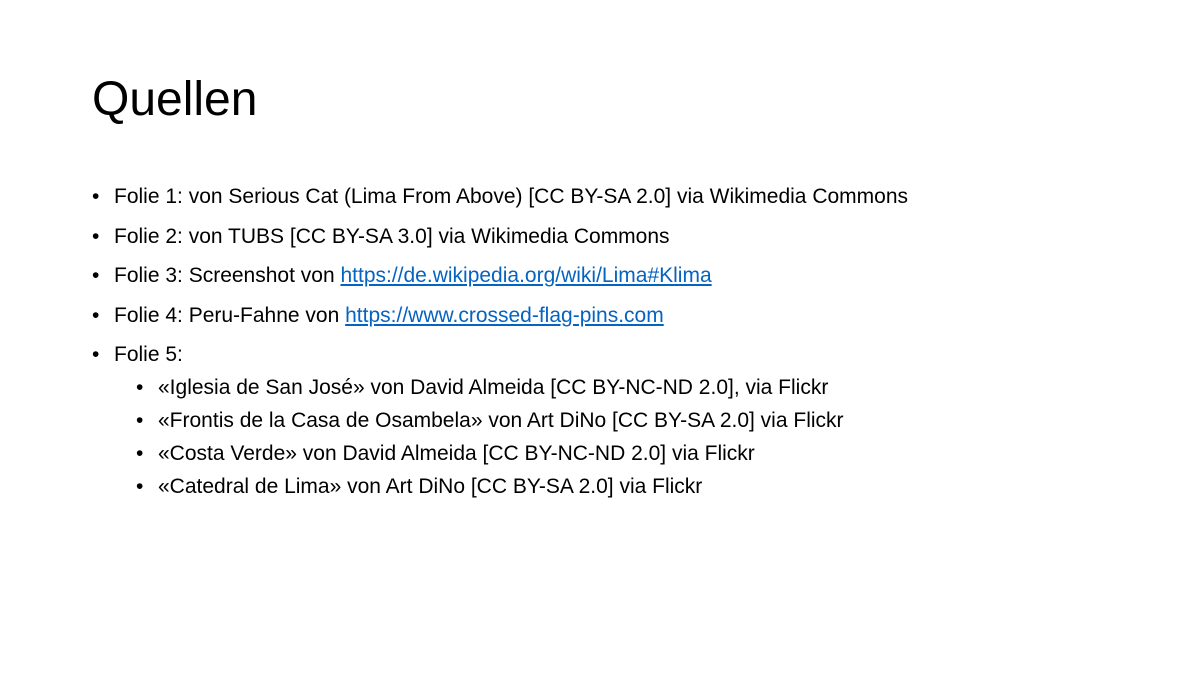 Image resolution: width=1200 pixels, height=675 pixels. I want to click on wikipedia-lima-link: https://de.wikipedia.org/wiki/Lima#Klima, so click(525, 275).